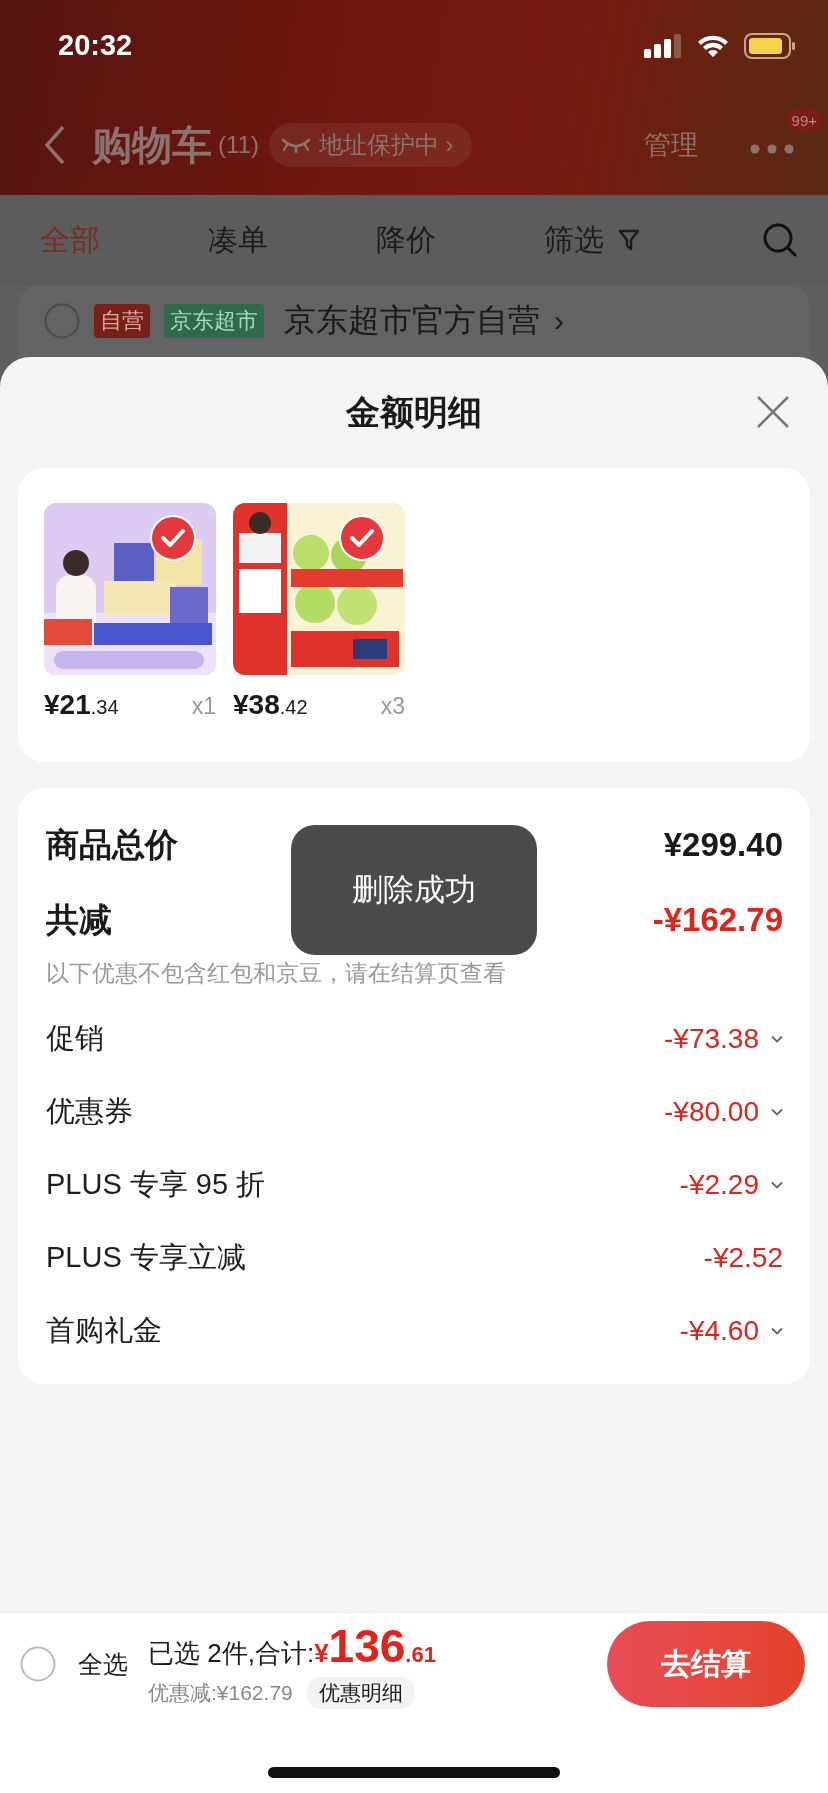 The width and height of the screenshot is (828, 1793). Describe the element at coordinates (90, 1111) in the screenshot. I see `discount-label: 优惠券` at that location.